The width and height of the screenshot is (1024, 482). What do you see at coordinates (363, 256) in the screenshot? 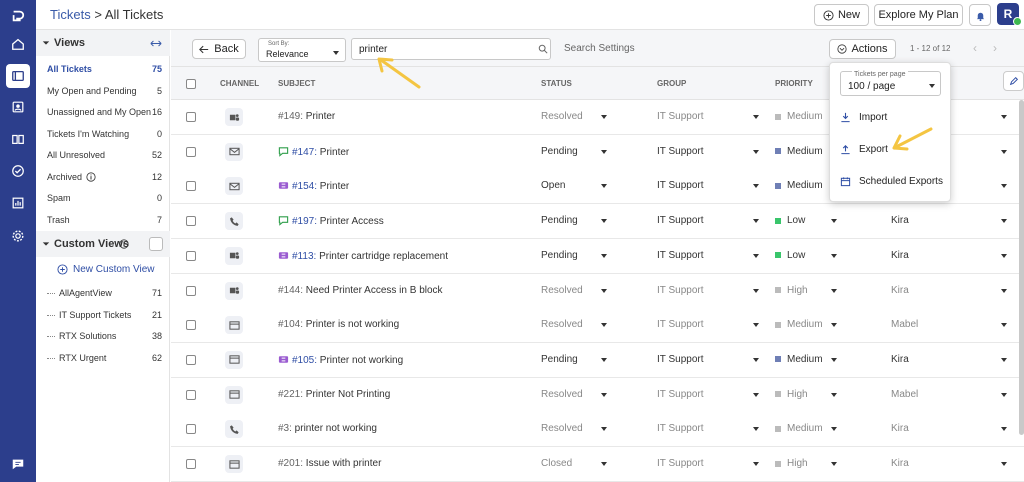
I see `subject-link: #113: Printer cartridge replacement` at bounding box center [363, 256].